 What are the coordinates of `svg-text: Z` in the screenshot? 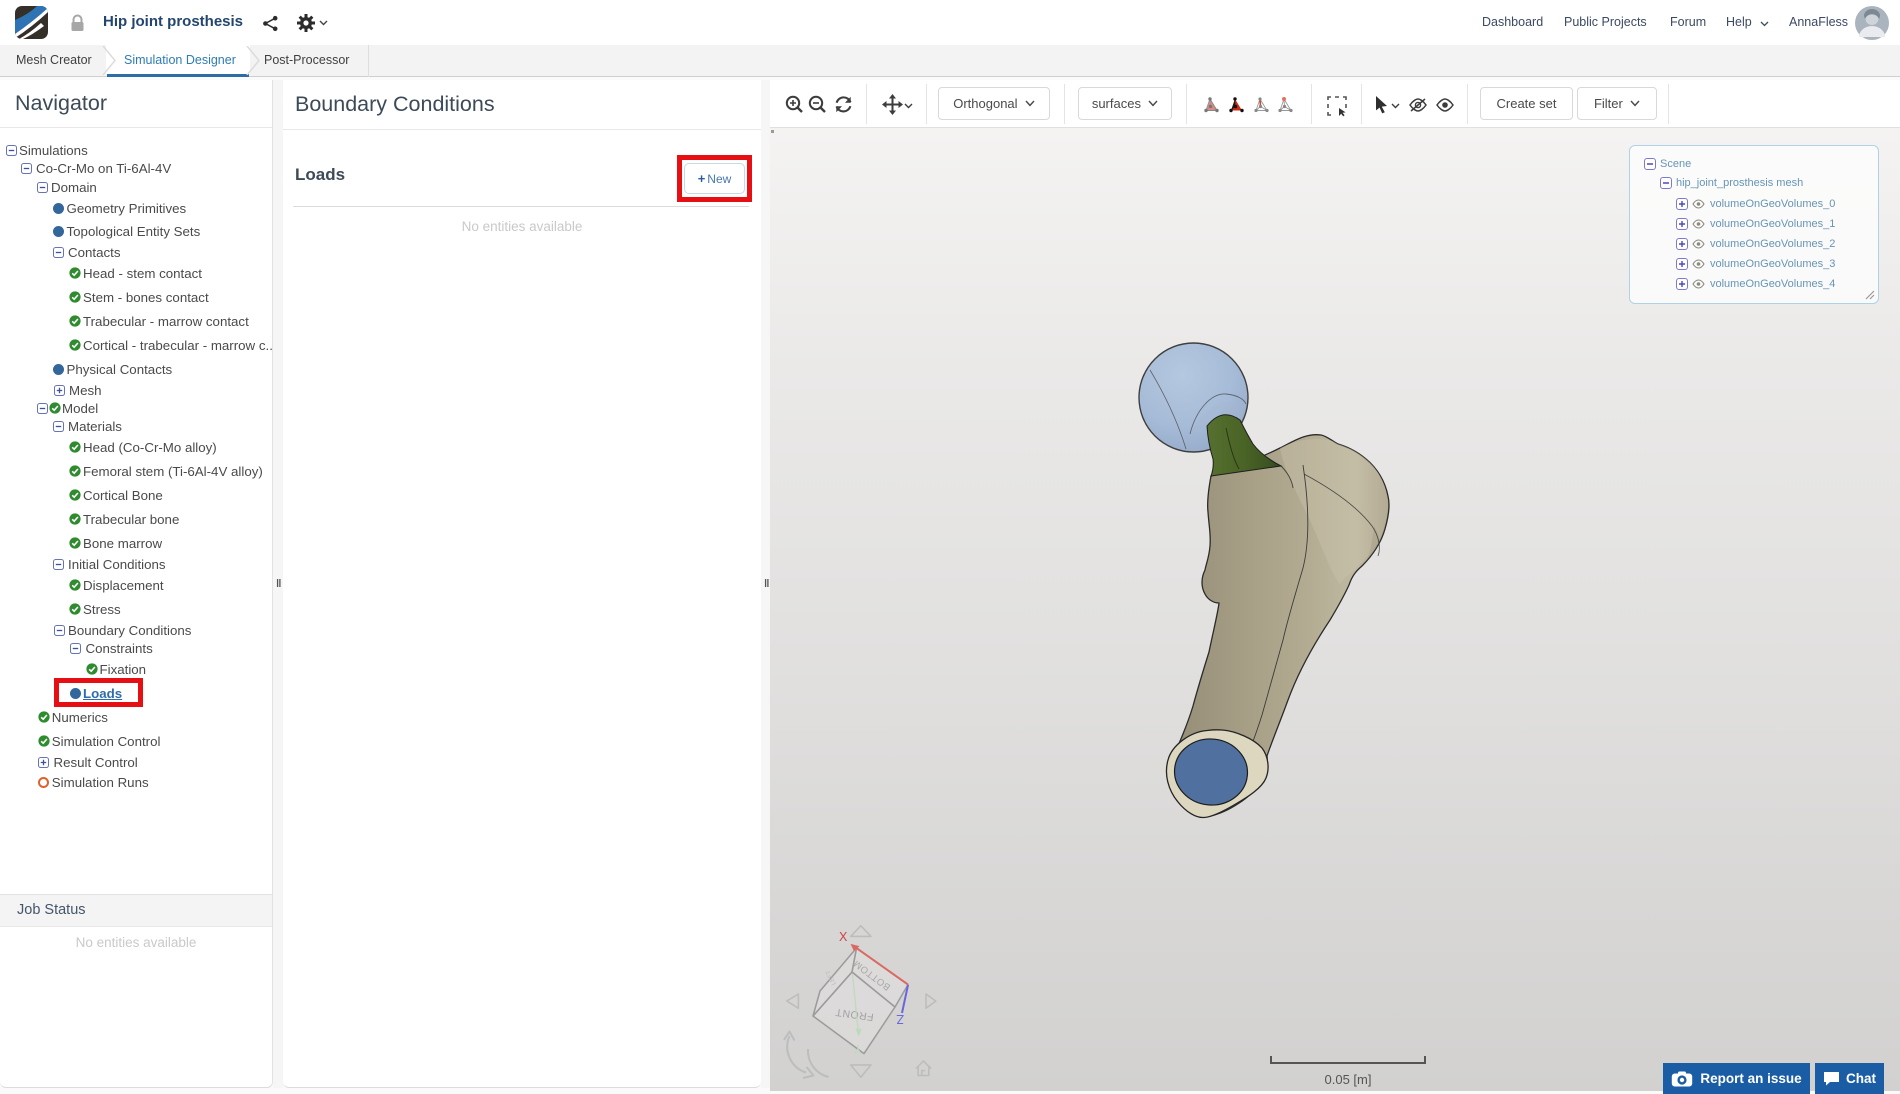 It's located at (900, 1019).